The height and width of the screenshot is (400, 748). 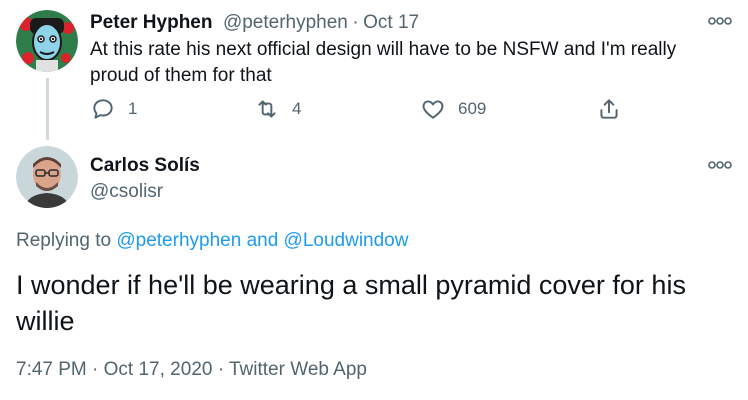 I want to click on like-icon, so click(x=433, y=109).